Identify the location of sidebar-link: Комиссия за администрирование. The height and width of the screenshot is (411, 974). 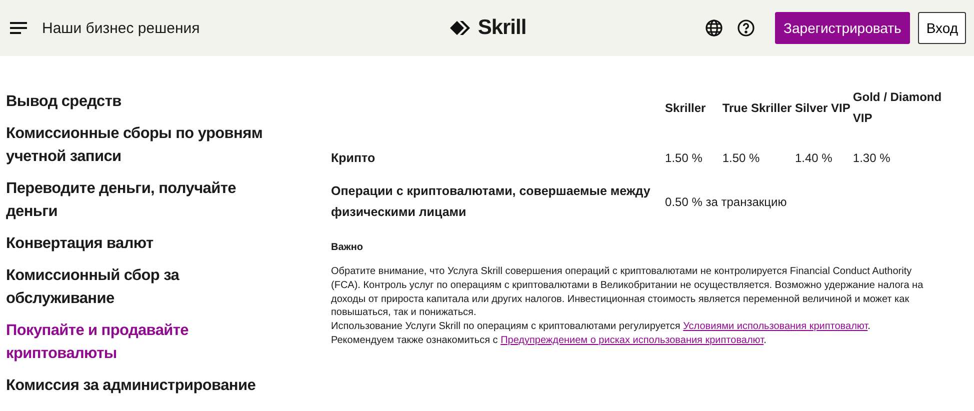
(141, 385).